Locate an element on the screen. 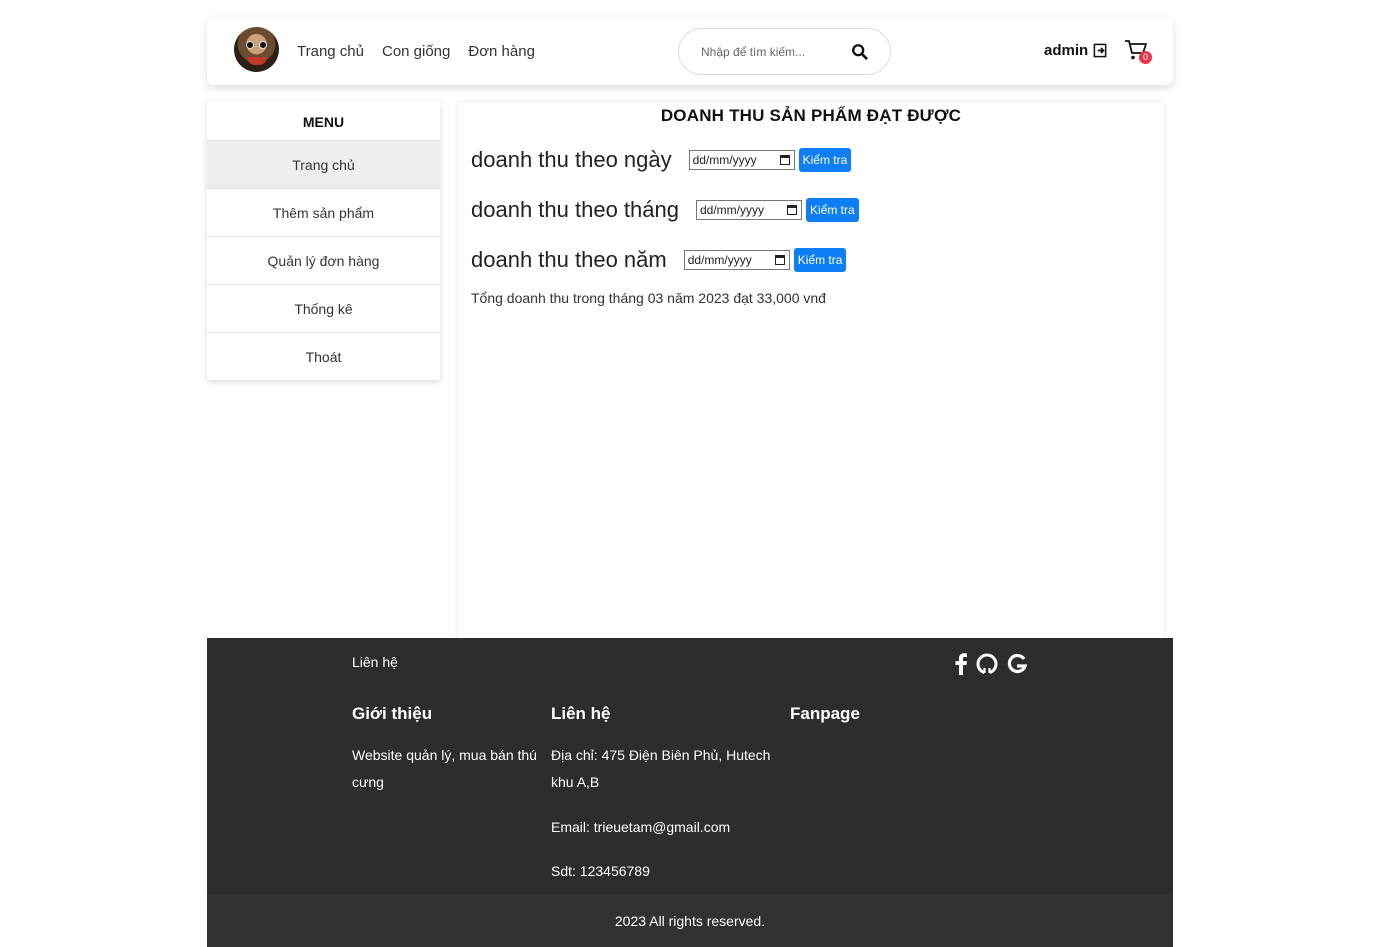  nav-link-home: Trang chủ is located at coordinates (330, 51).